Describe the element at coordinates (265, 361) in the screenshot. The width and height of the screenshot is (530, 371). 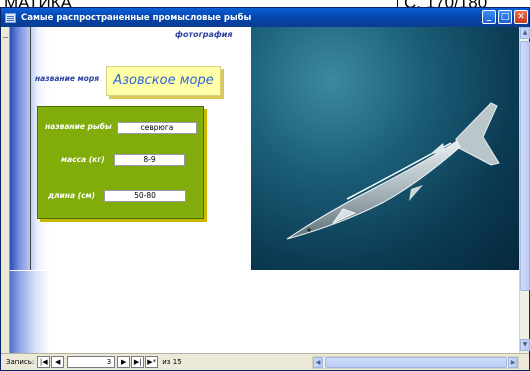
I see `record-navigation-bar: Запись: |◀ ◀ 3 ▶ ▶| ▶* из 15 ◀ ▶` at that location.